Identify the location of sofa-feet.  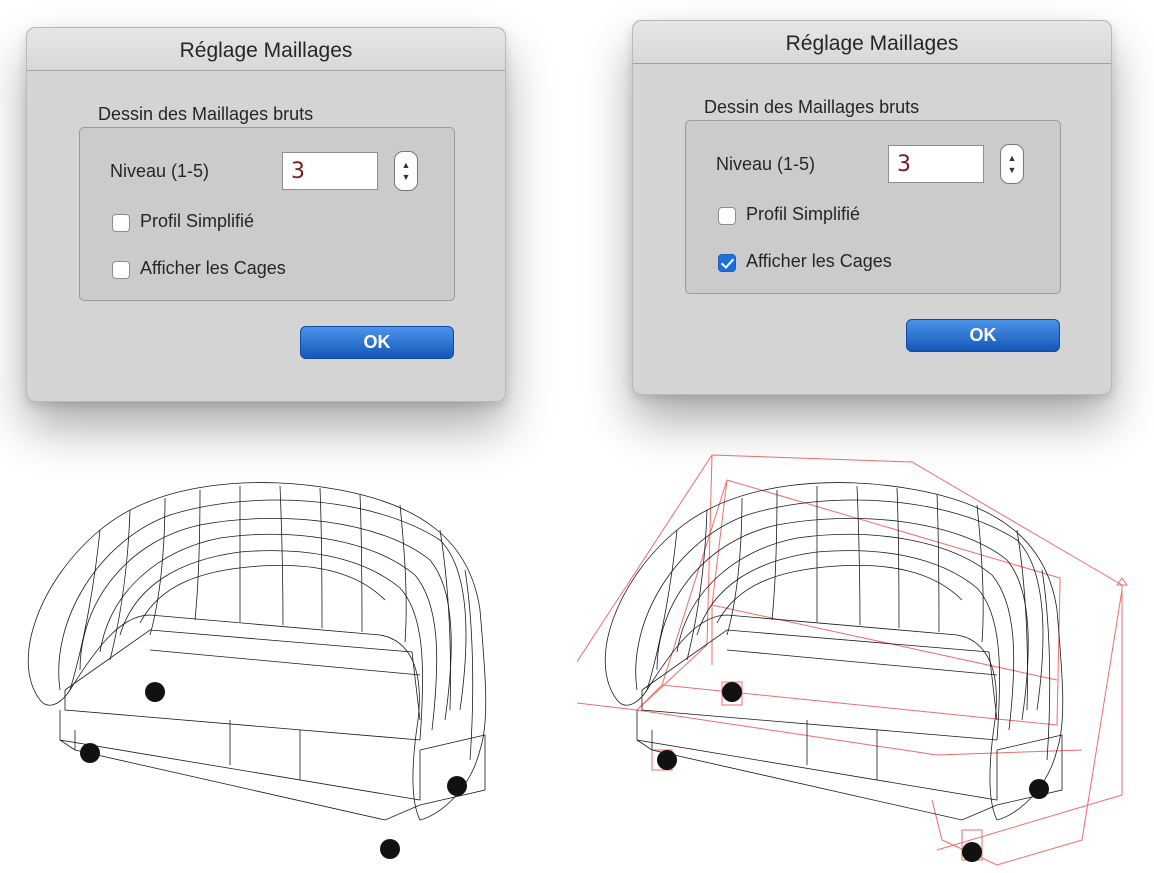
(273, 770).